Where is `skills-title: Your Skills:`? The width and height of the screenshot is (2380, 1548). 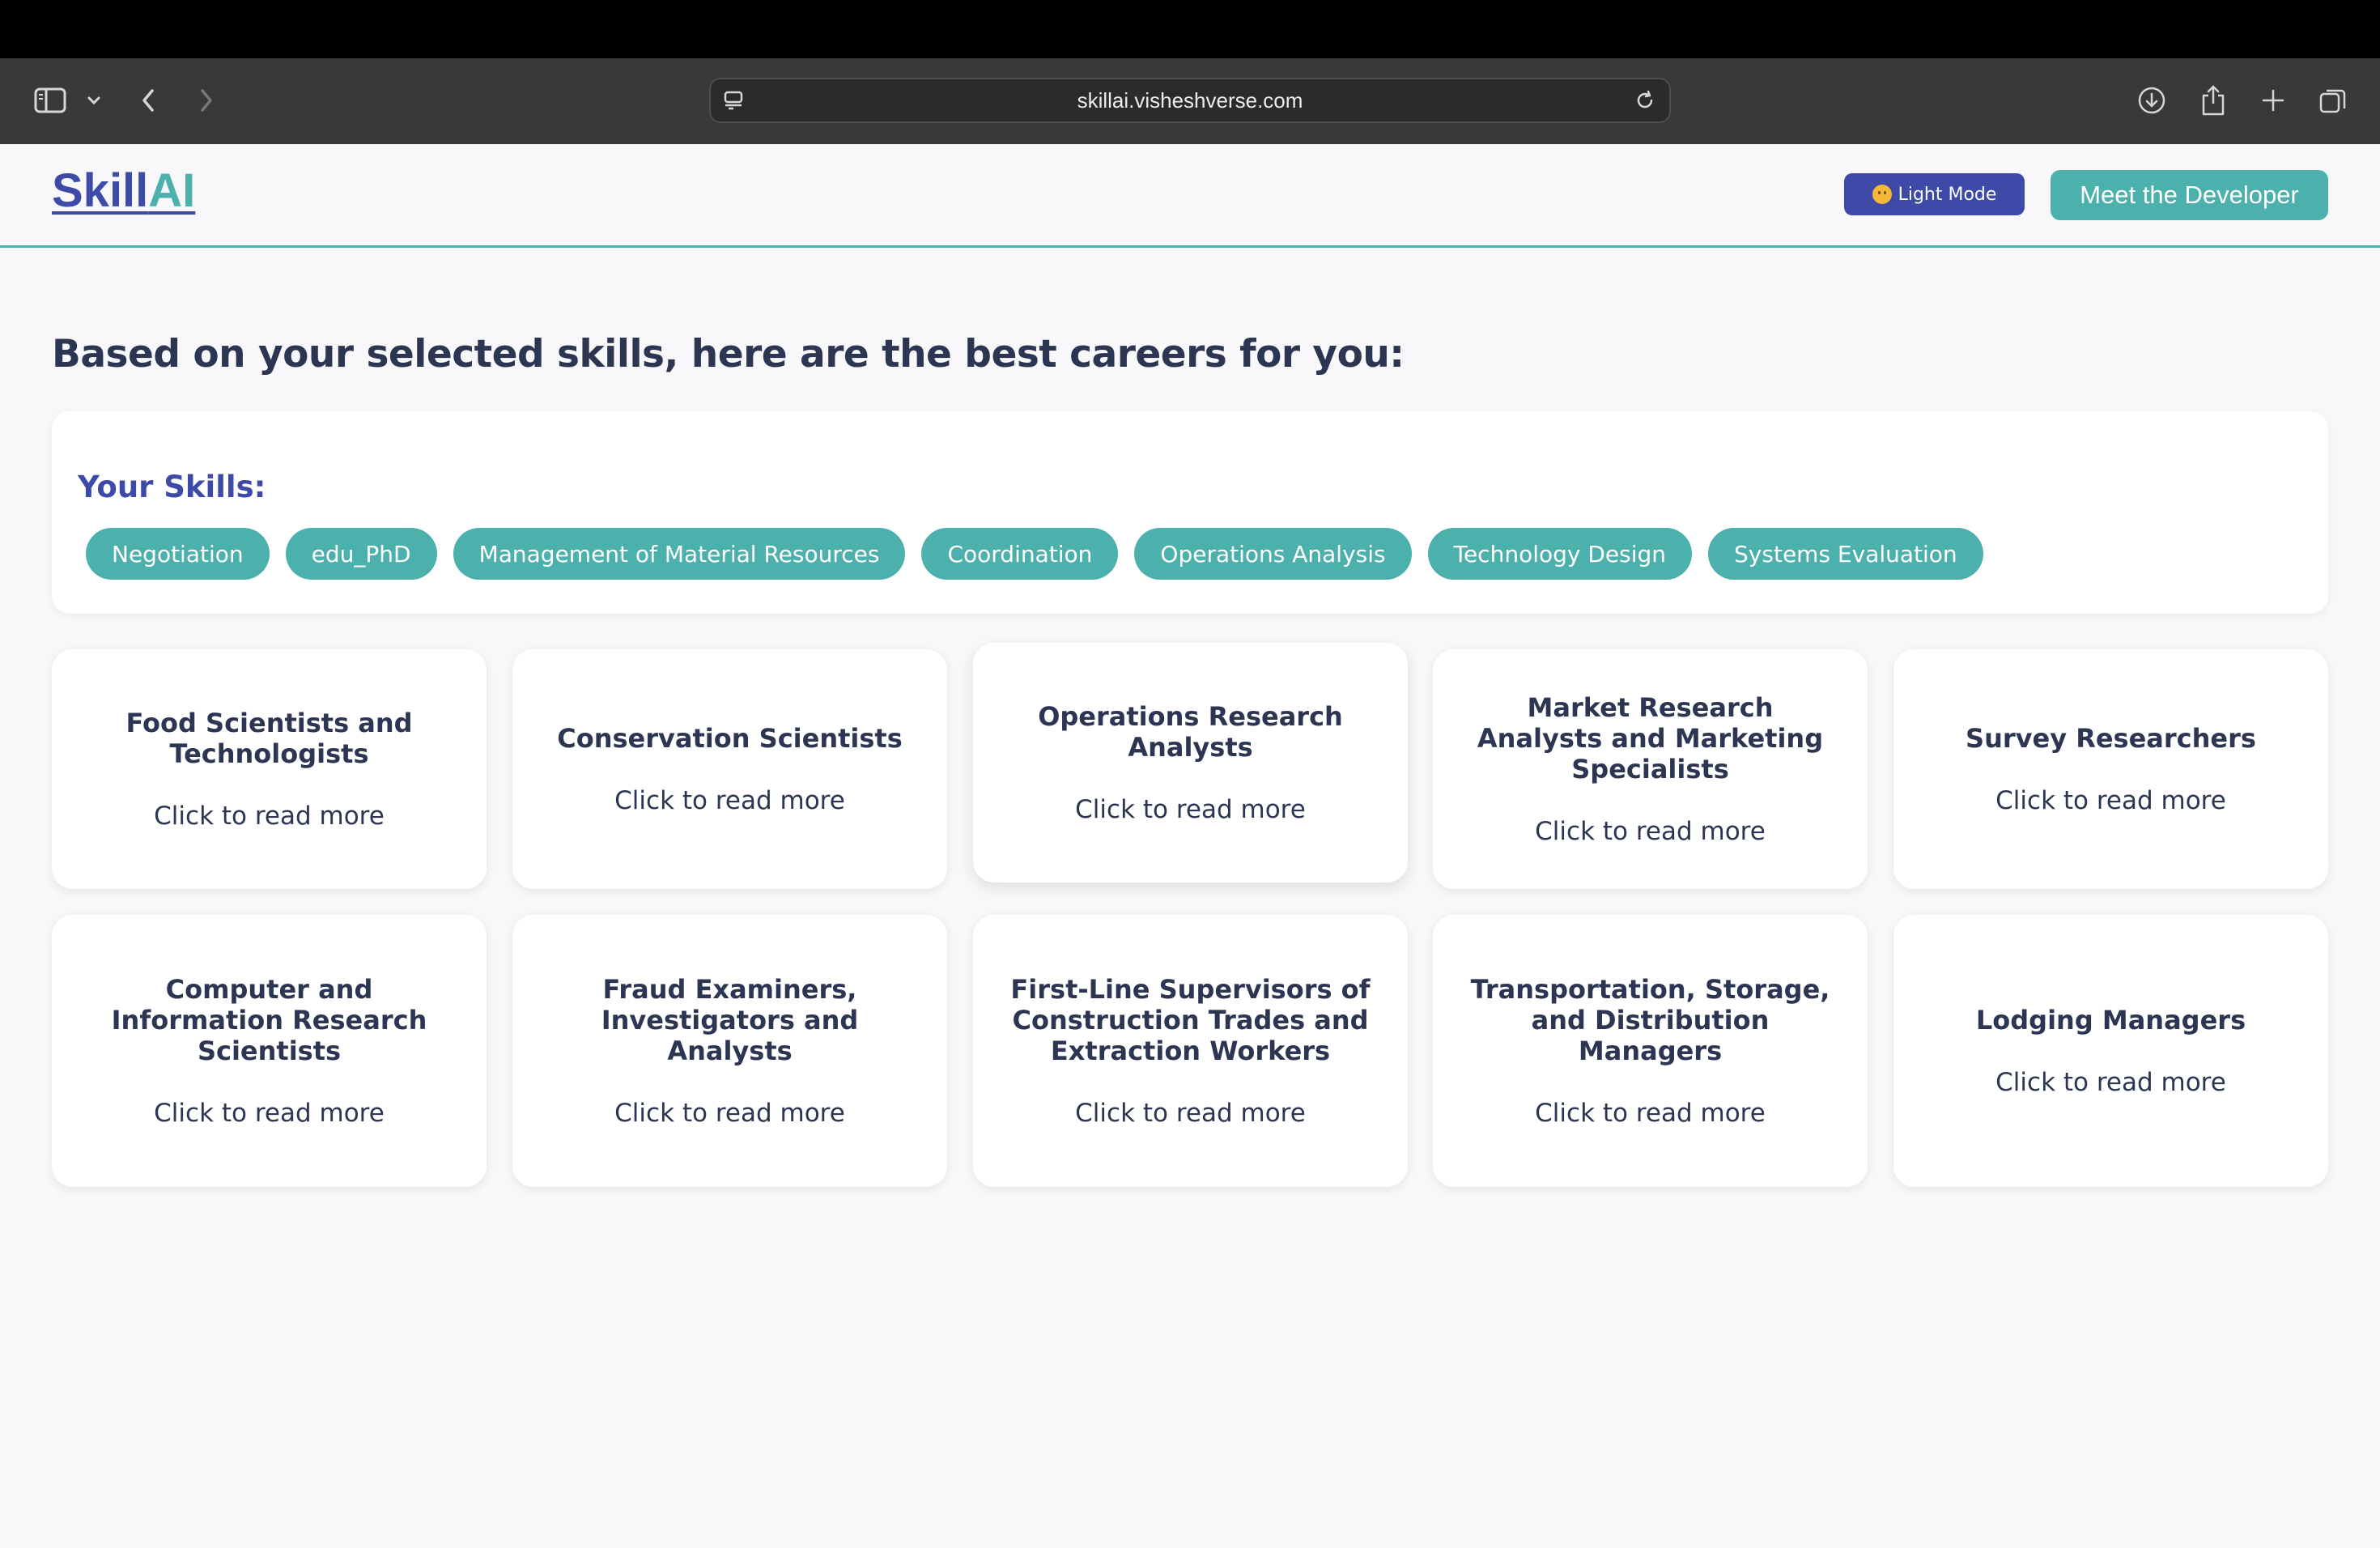 skills-title: Your Skills: is located at coordinates (172, 487).